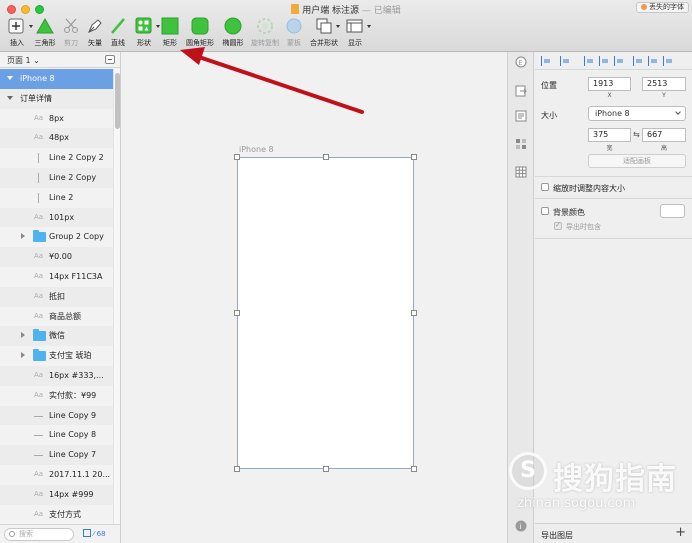 Image resolution: width=692 pixels, height=543 pixels. Describe the element at coordinates (662, 7) in the screenshot. I see `missing-font-button: 丢失的字体` at that location.